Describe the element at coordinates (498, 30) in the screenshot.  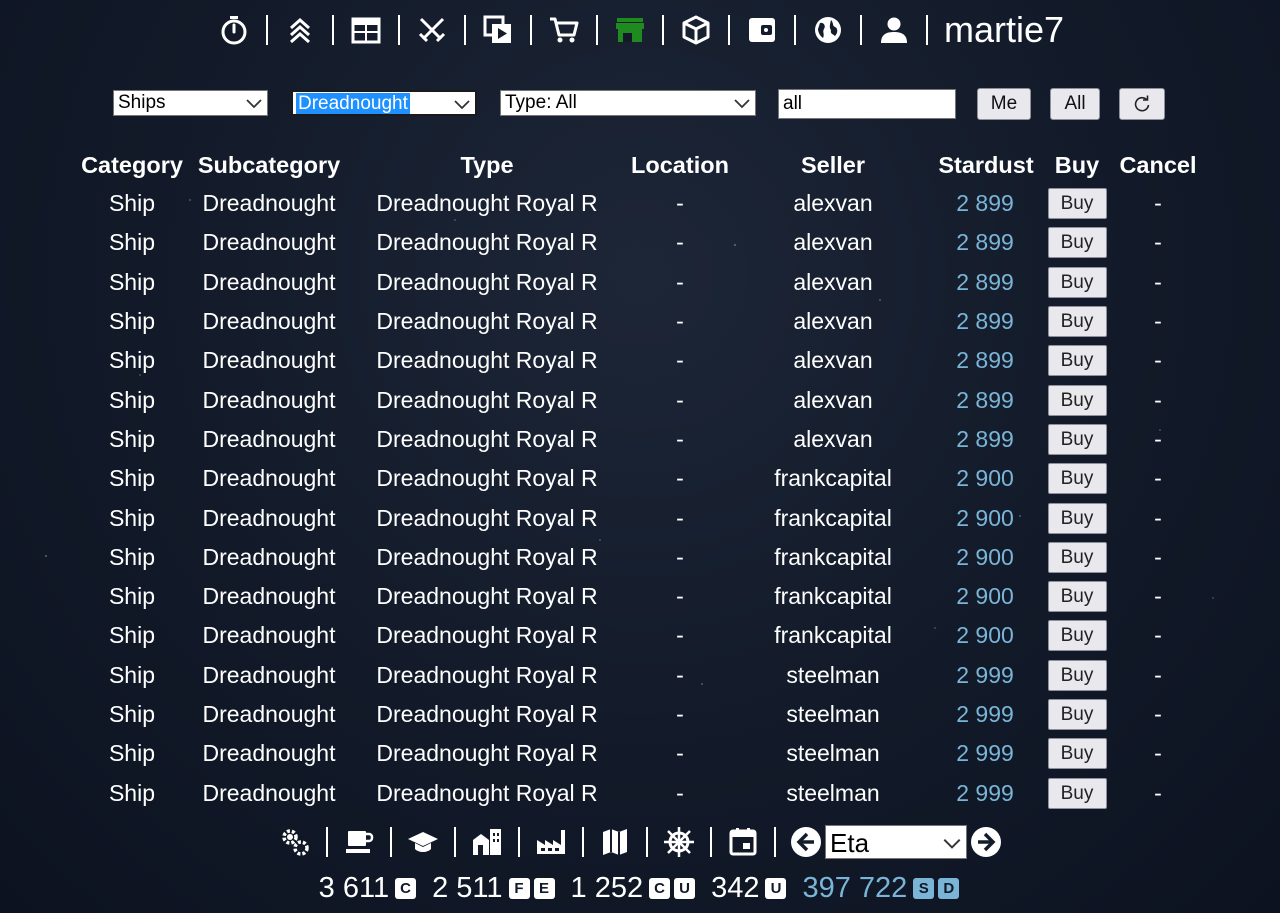
I see `card-play-icon` at that location.